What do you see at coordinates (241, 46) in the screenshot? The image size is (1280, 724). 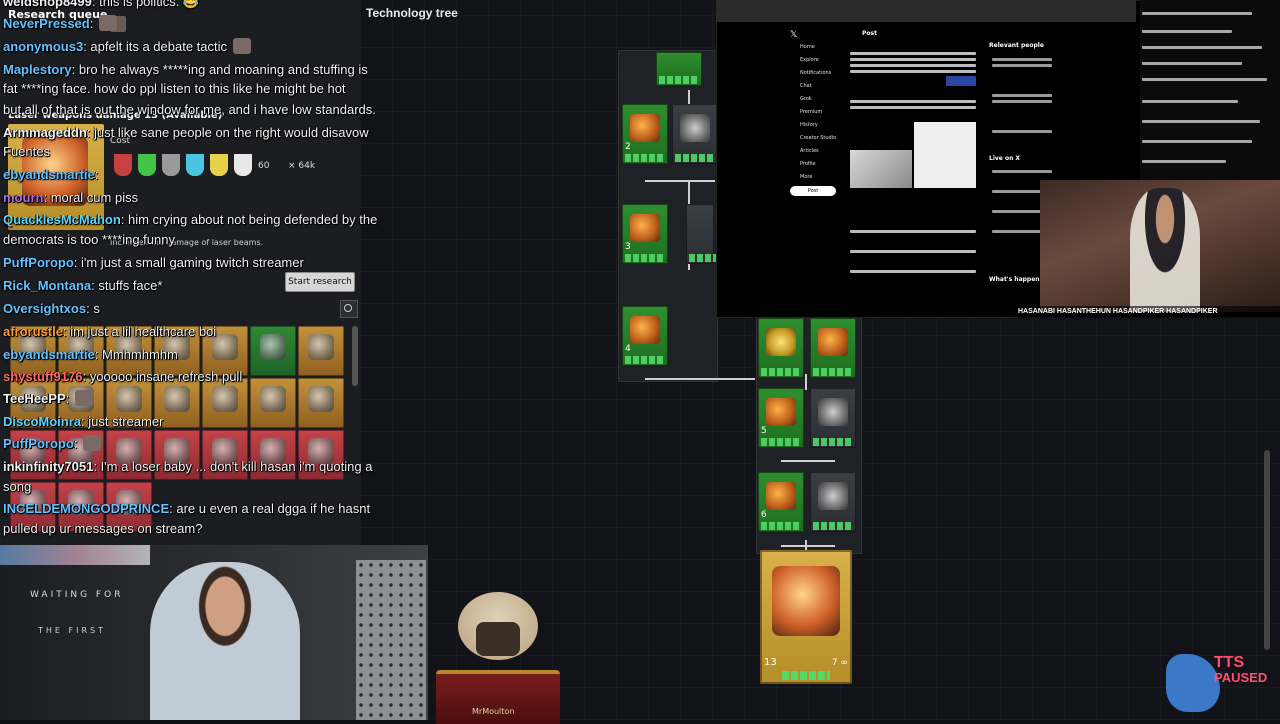 I see `emote-icon` at bounding box center [241, 46].